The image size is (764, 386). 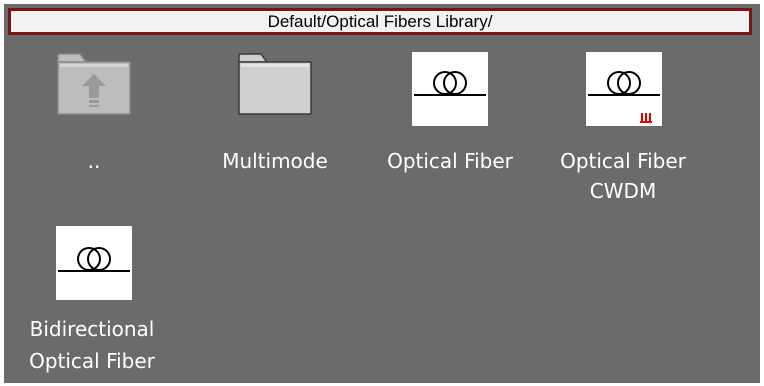 I want to click on bidirectional-optical-fiber-item: Bidirectional Optical Fiber, so click(x=92, y=306).